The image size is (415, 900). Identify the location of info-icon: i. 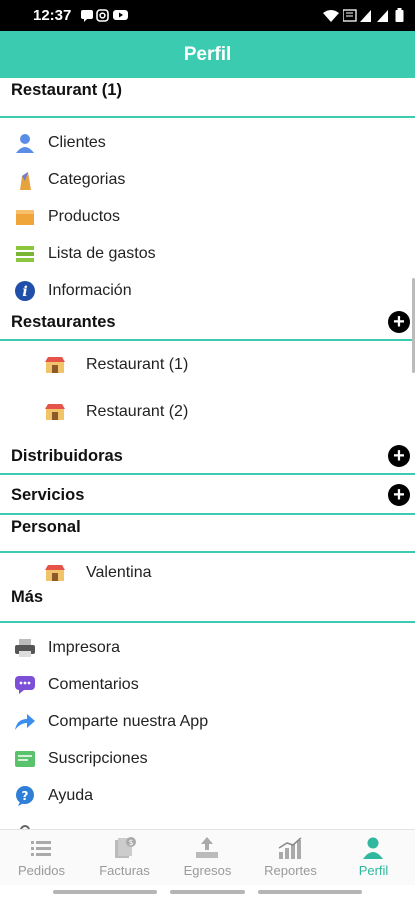
(25, 291).